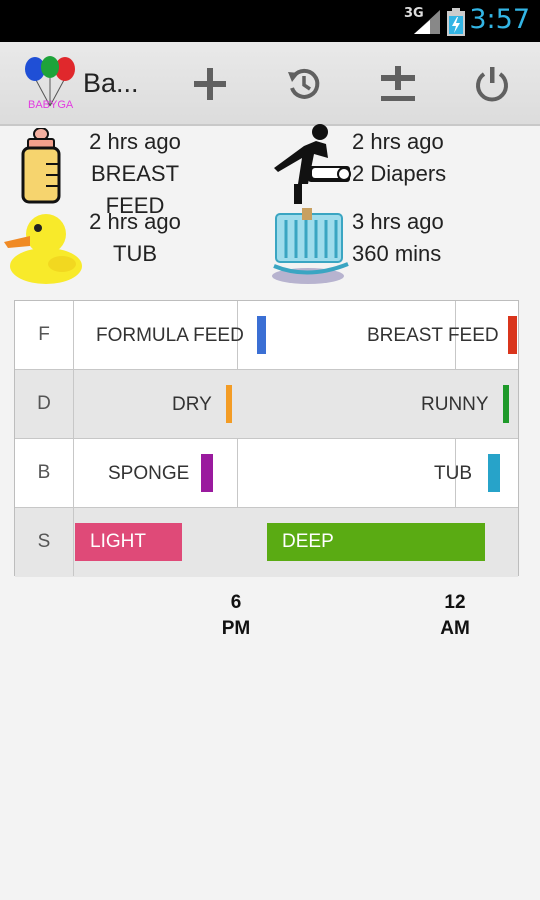  I want to click on diaper-change-icon, so click(312, 164).